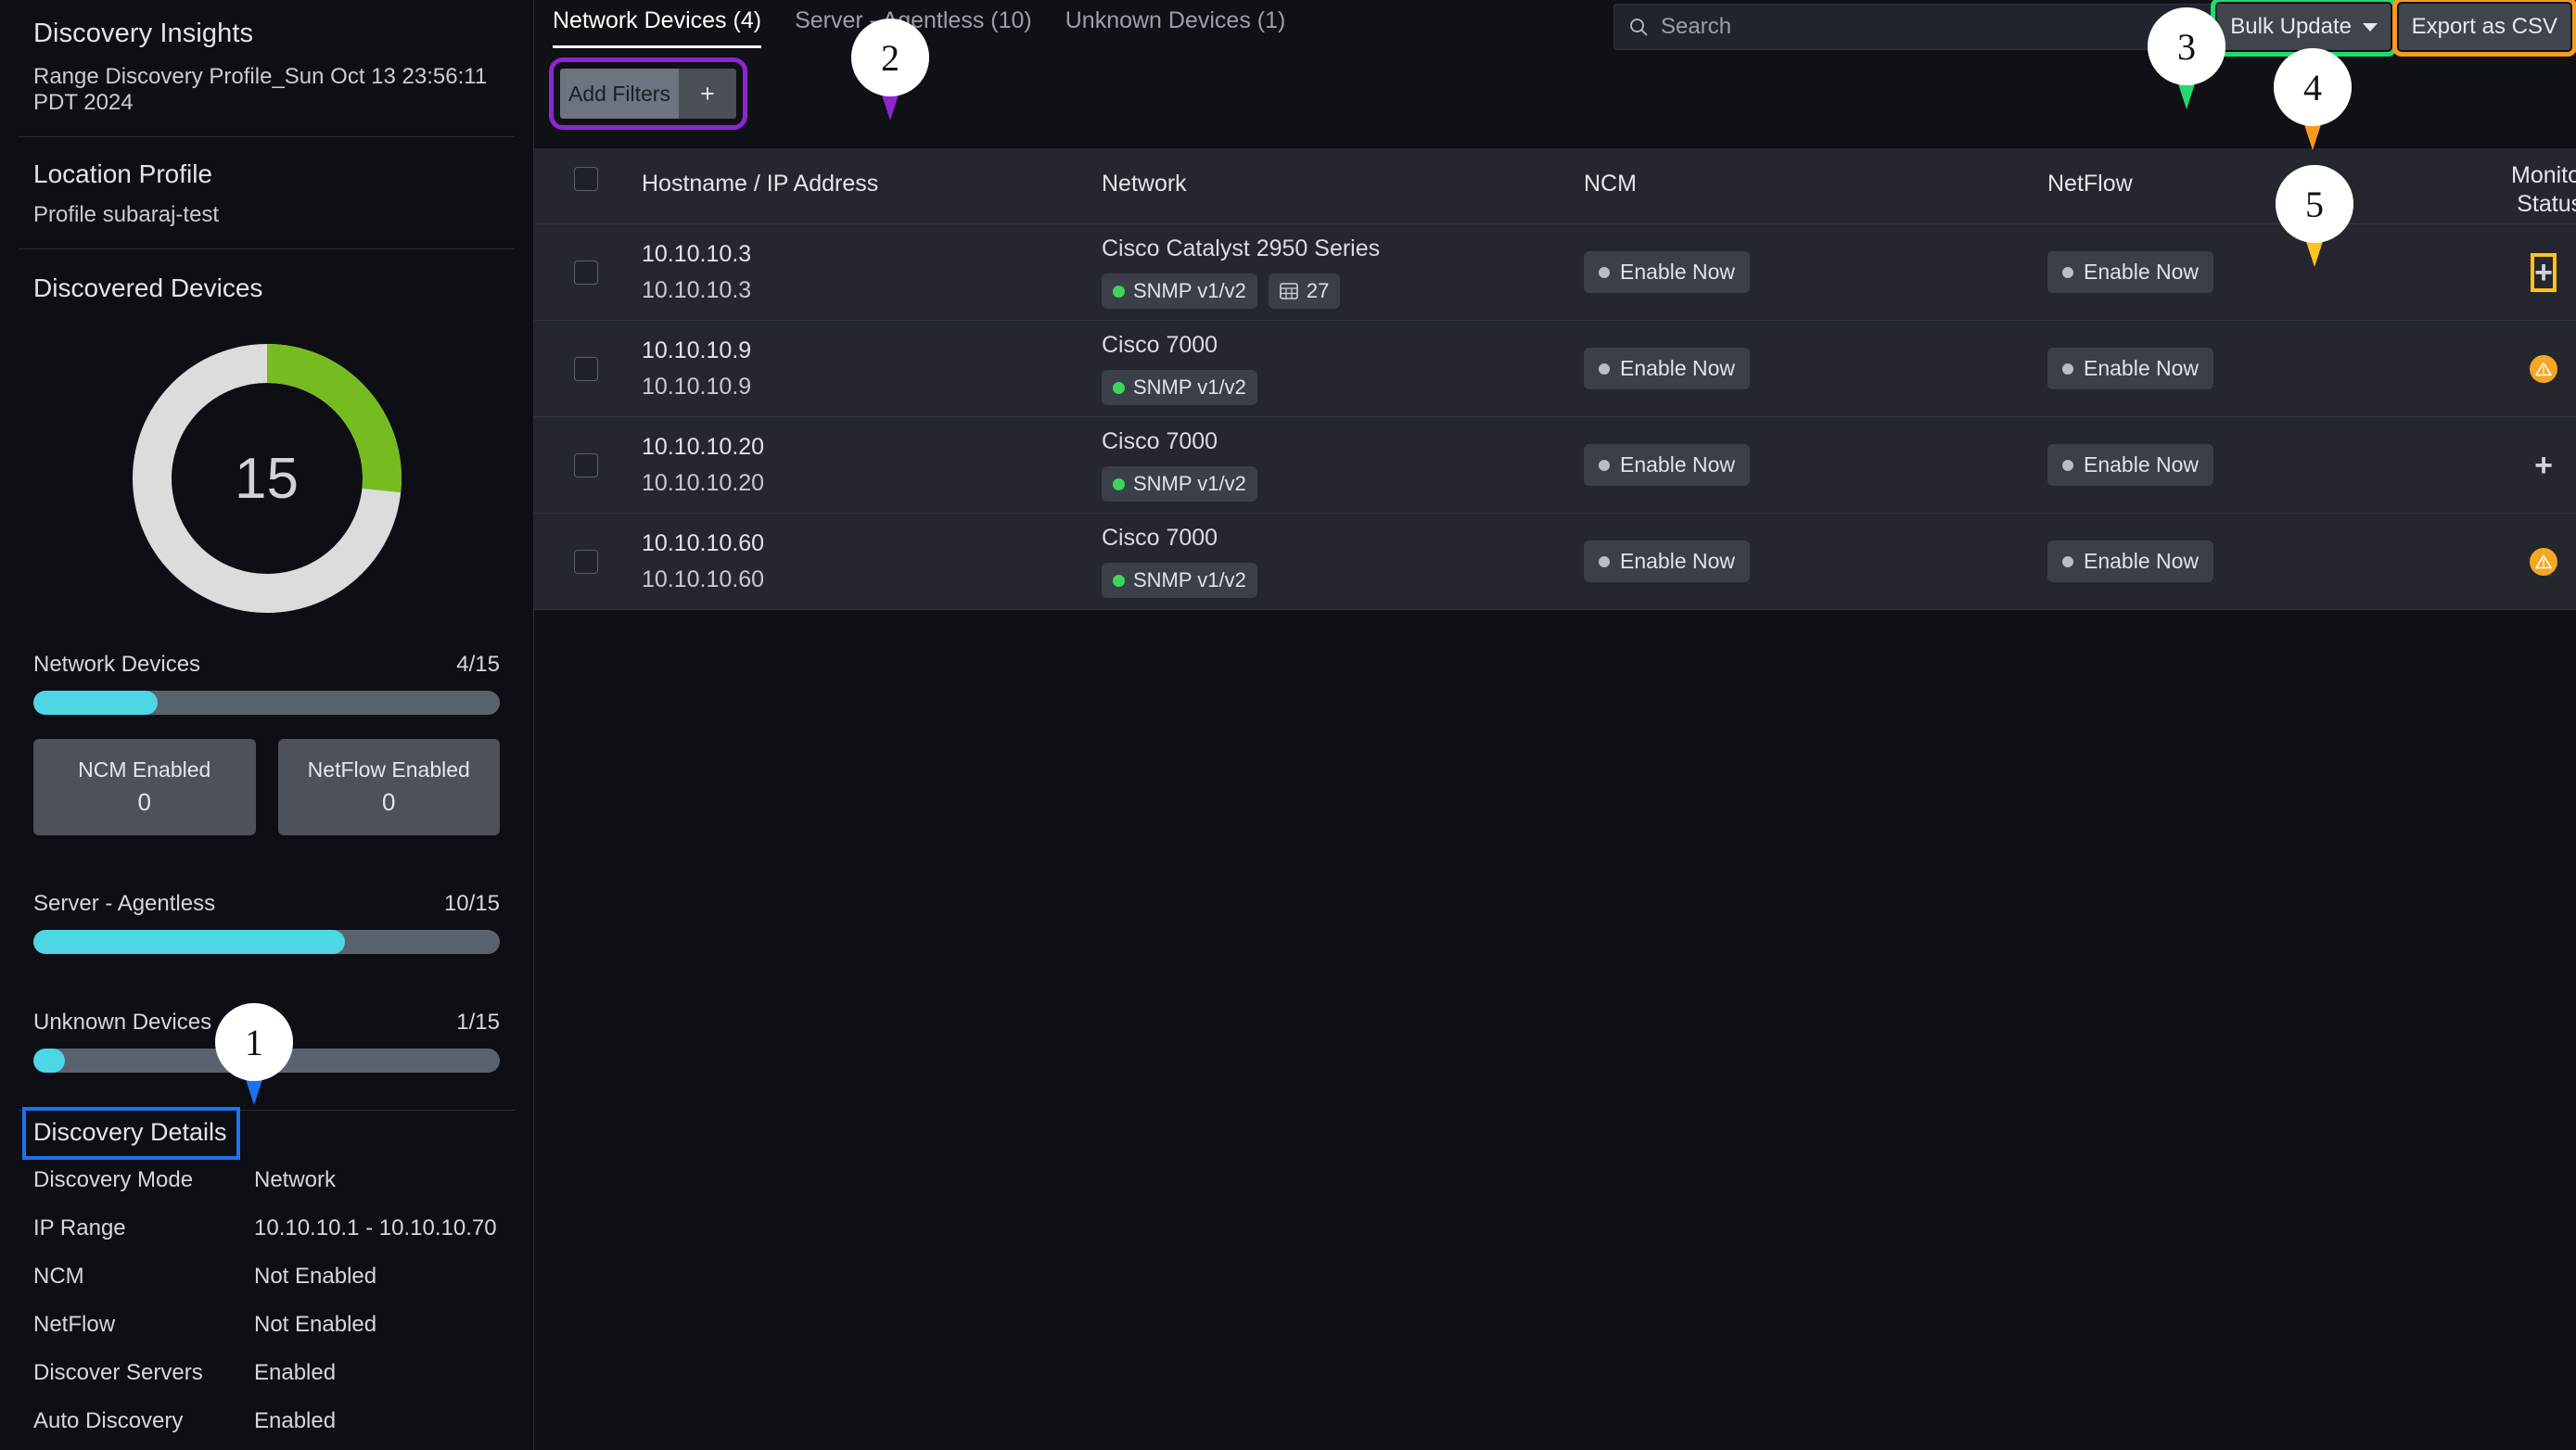 This screenshot has width=2576, height=1450. Describe the element at coordinates (1639, 28) in the screenshot. I see `search-icon` at that location.